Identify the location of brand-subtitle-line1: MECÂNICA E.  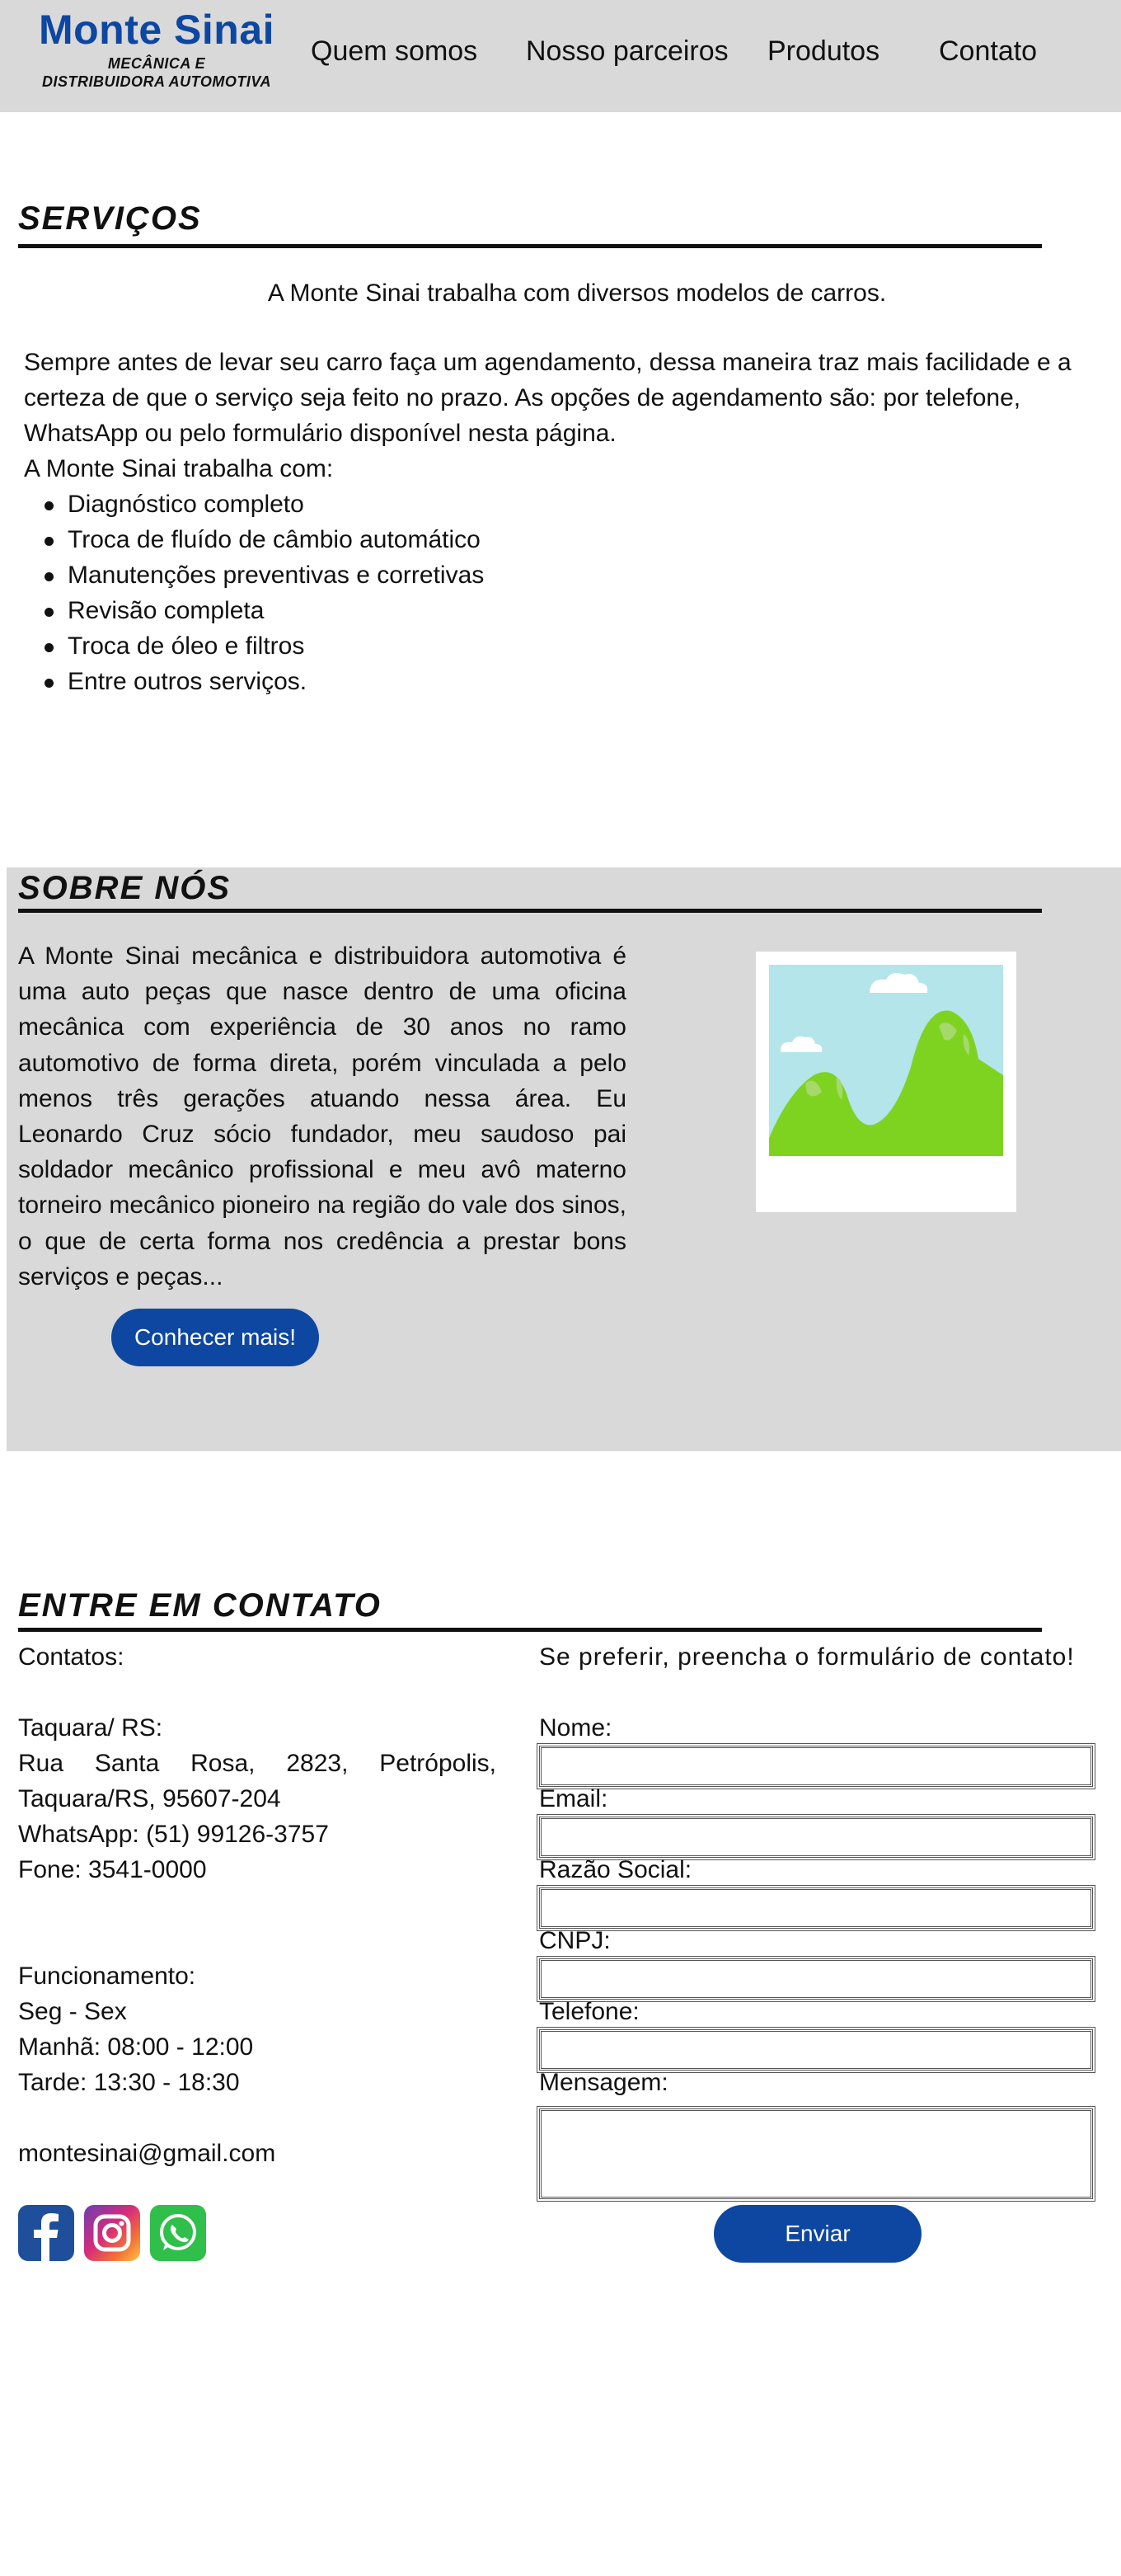
(156, 63).